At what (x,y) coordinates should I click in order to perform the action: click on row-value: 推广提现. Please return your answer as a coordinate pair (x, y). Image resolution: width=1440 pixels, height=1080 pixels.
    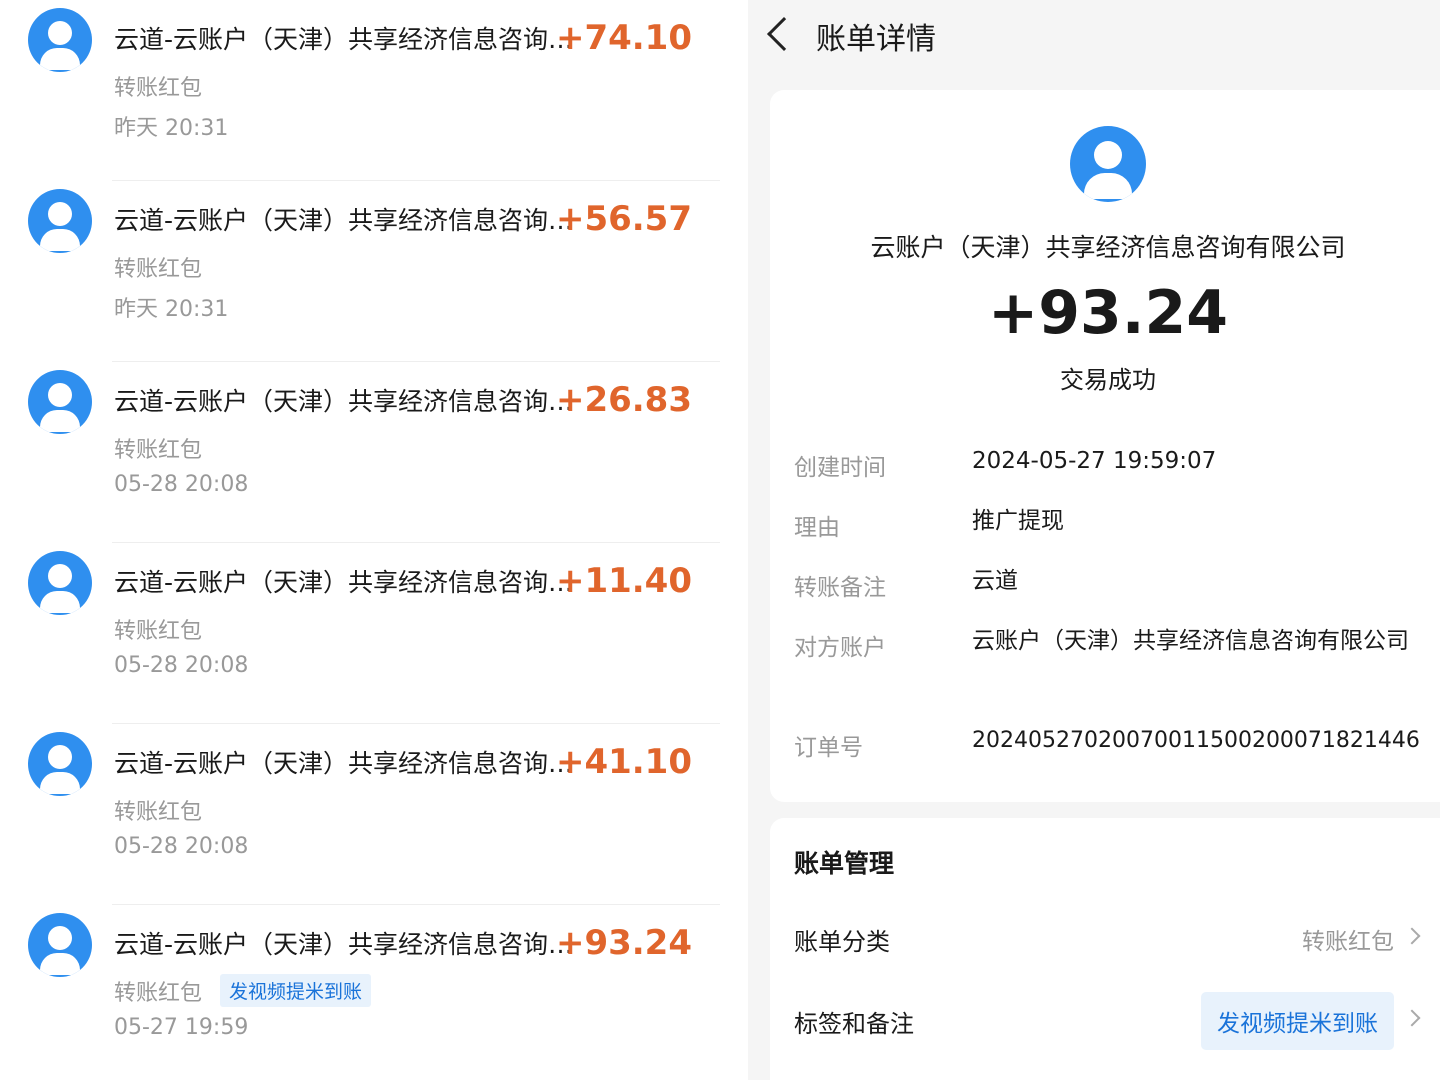
    Looking at the image, I should click on (1018, 521).